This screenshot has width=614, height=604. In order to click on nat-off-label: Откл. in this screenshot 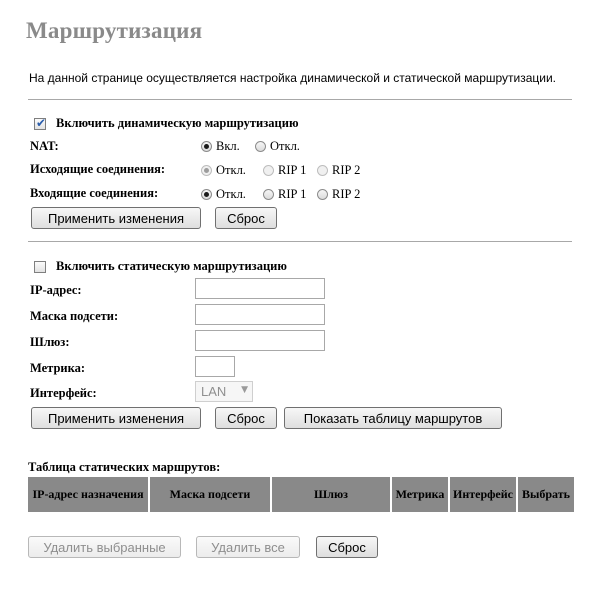, I will do `click(285, 146)`.